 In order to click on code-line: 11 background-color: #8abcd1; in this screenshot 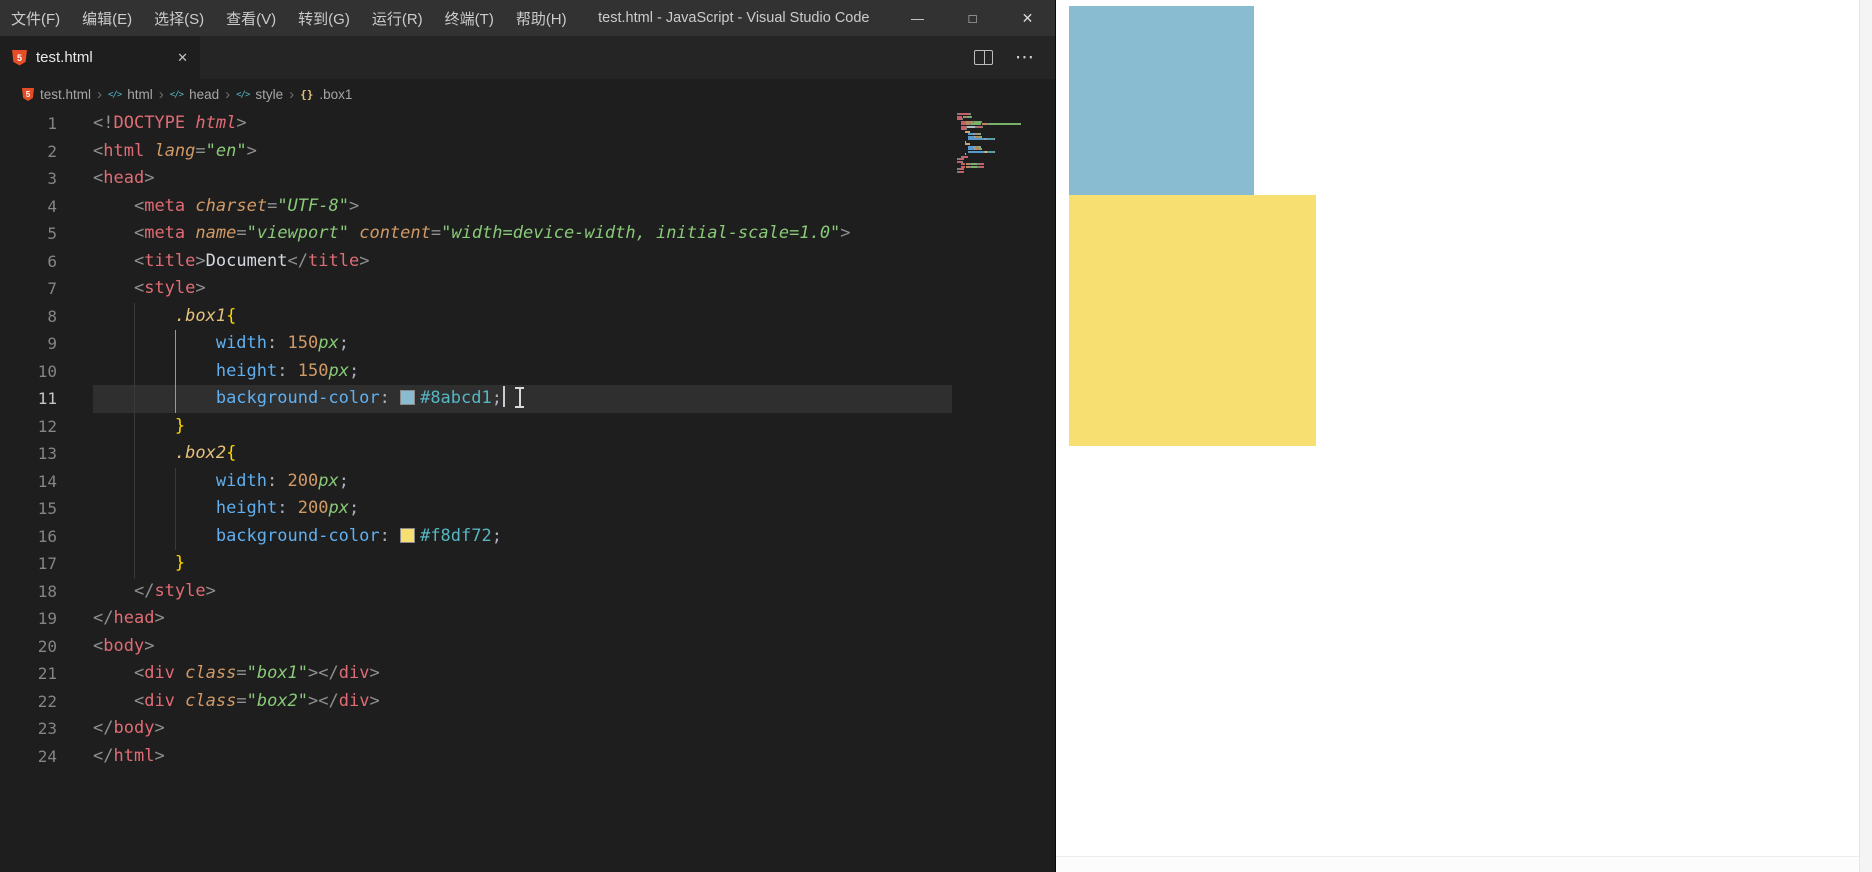, I will do `click(527, 399)`.